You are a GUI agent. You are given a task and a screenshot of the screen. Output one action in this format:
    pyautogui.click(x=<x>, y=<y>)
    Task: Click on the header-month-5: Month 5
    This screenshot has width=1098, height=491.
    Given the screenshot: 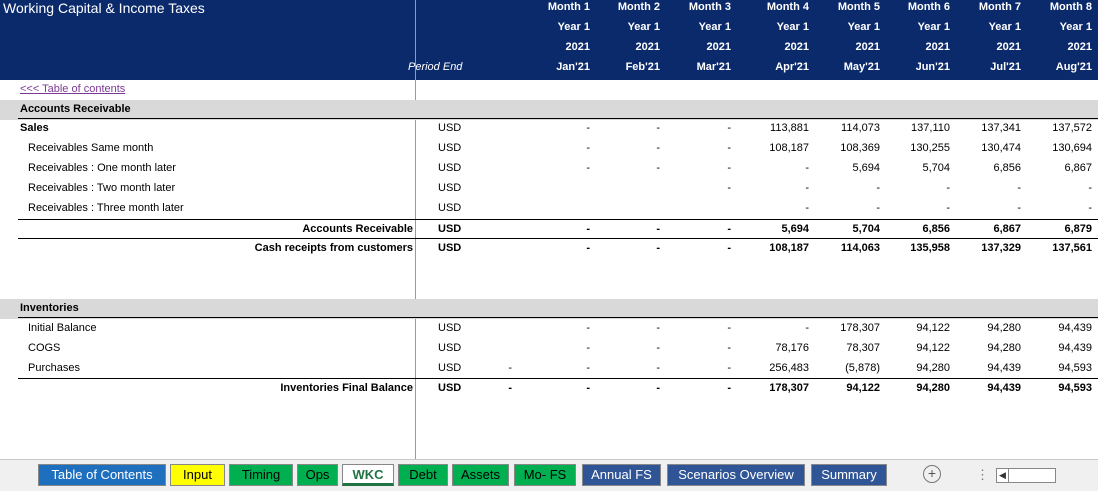 What is the action you would take?
    pyautogui.click(x=858, y=7)
    